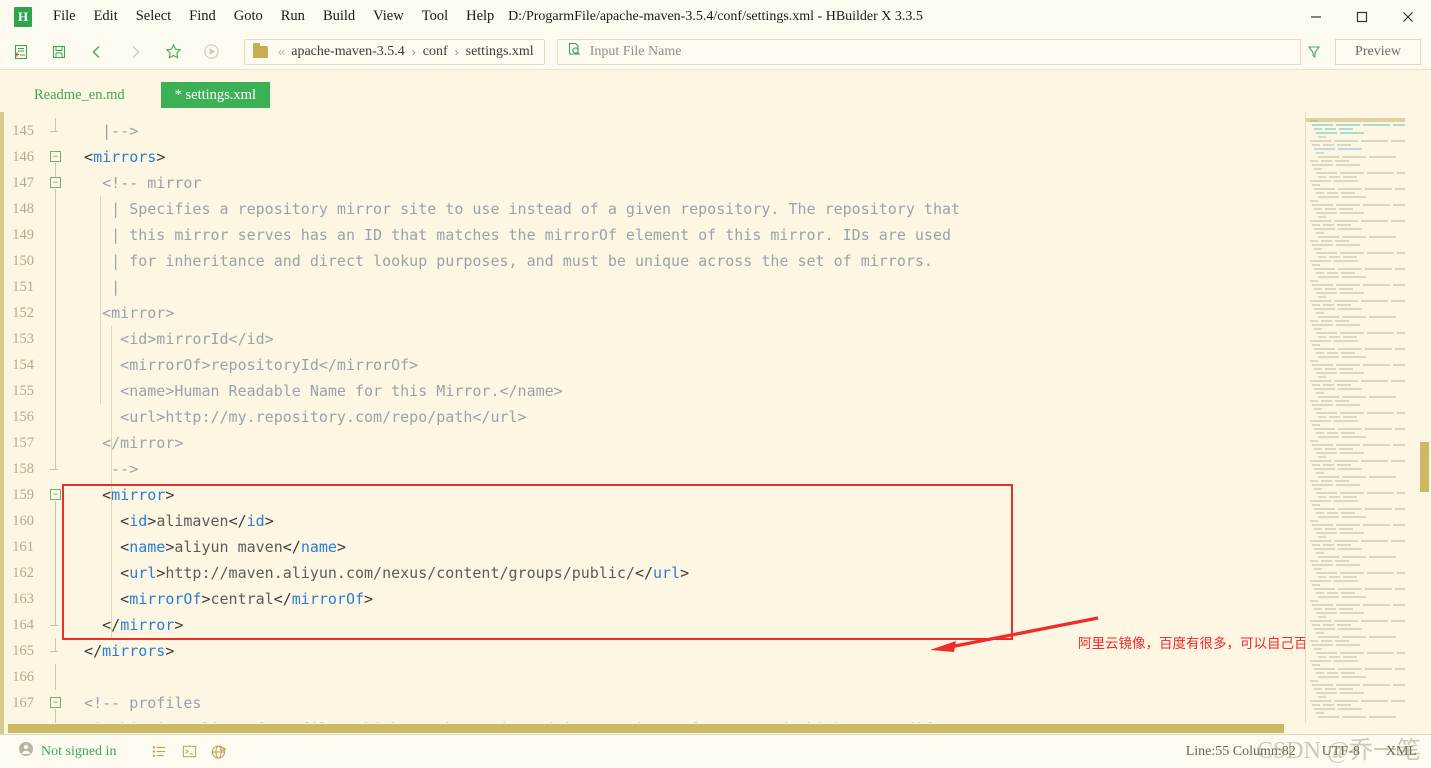  What do you see at coordinates (170, 521) in the screenshot?
I see `code-line: <id>alimaven</id>` at bounding box center [170, 521].